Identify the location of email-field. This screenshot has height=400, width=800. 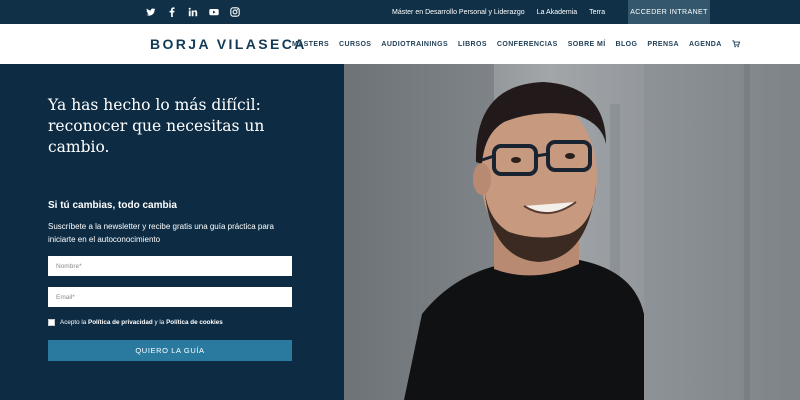
(170, 297).